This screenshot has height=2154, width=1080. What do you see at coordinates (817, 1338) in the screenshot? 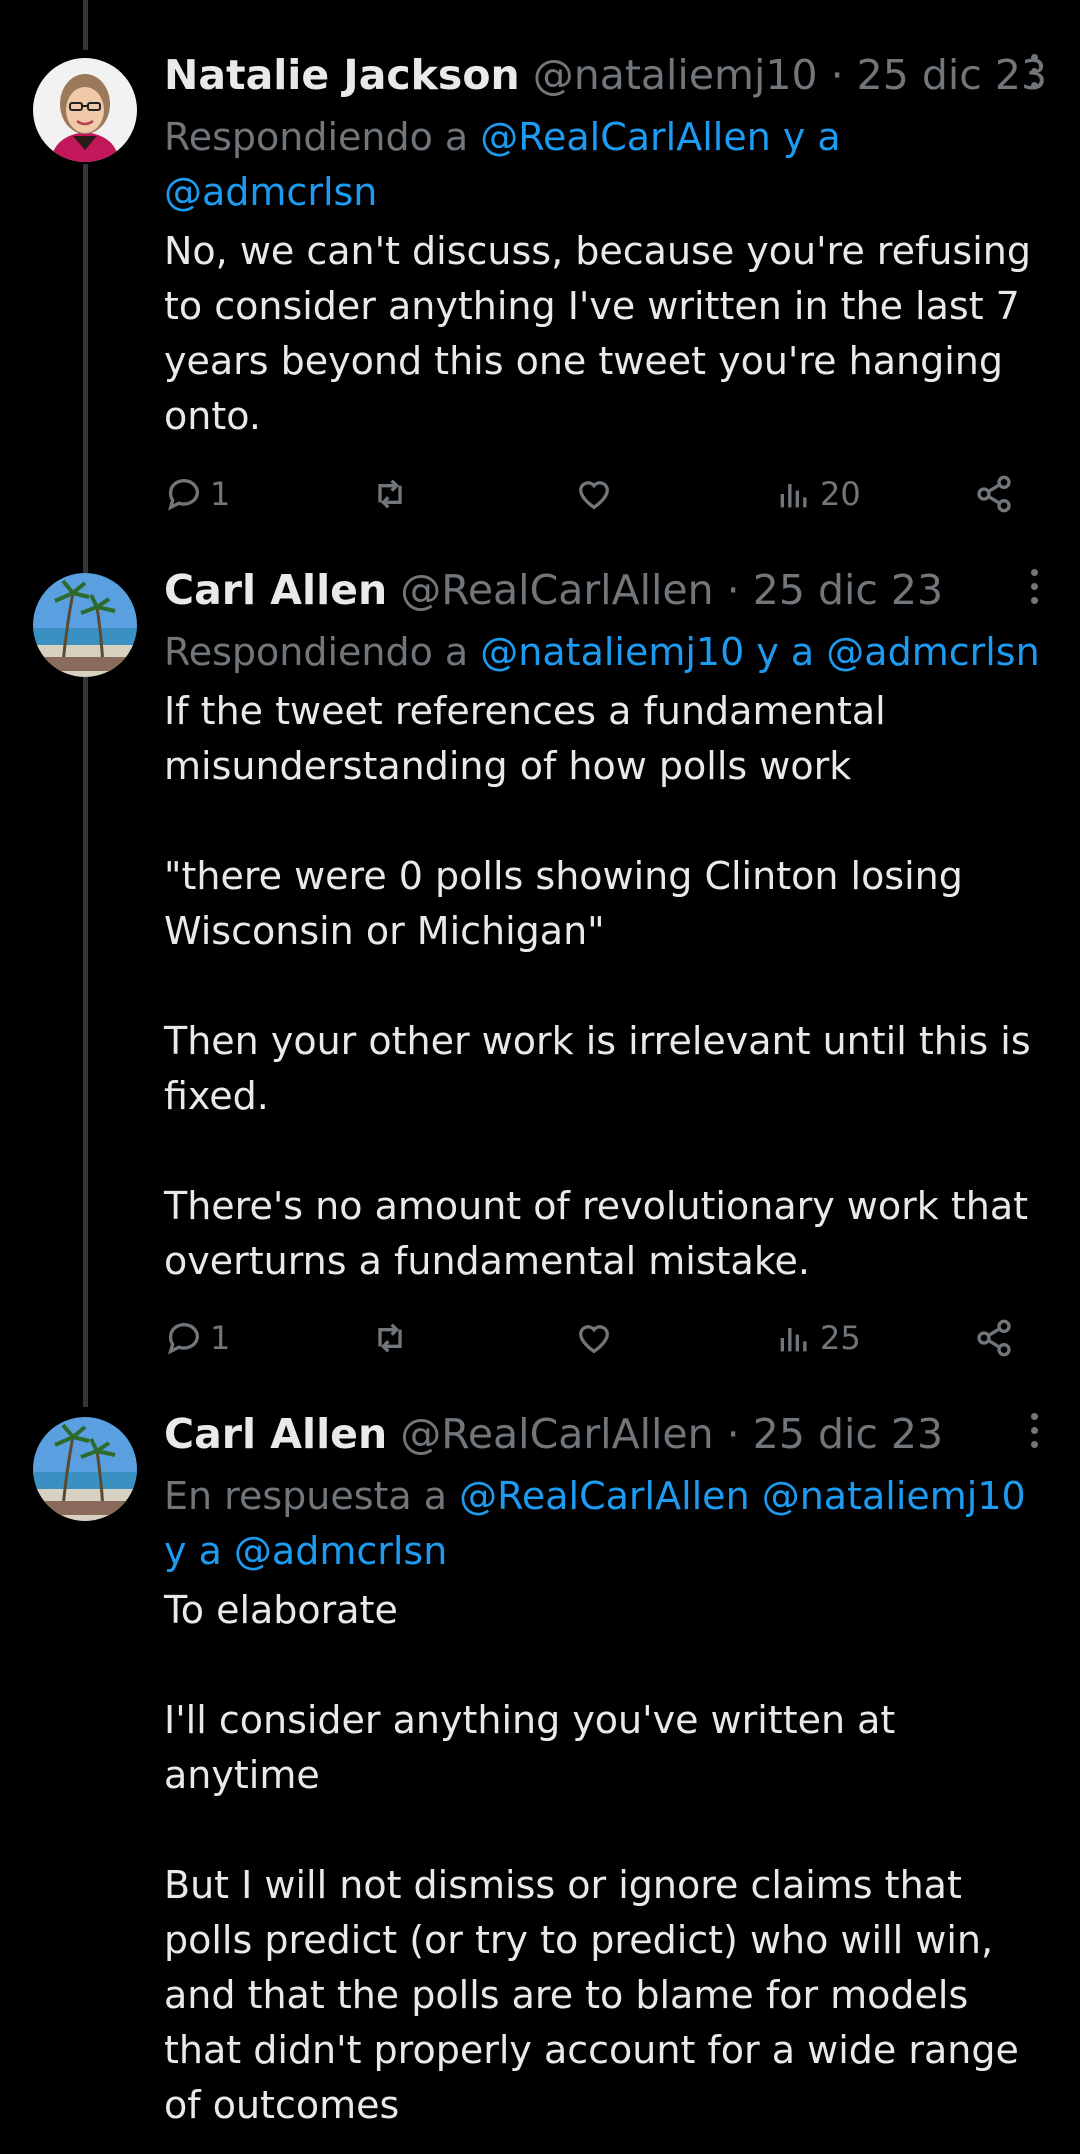
I see `views-button: 25` at bounding box center [817, 1338].